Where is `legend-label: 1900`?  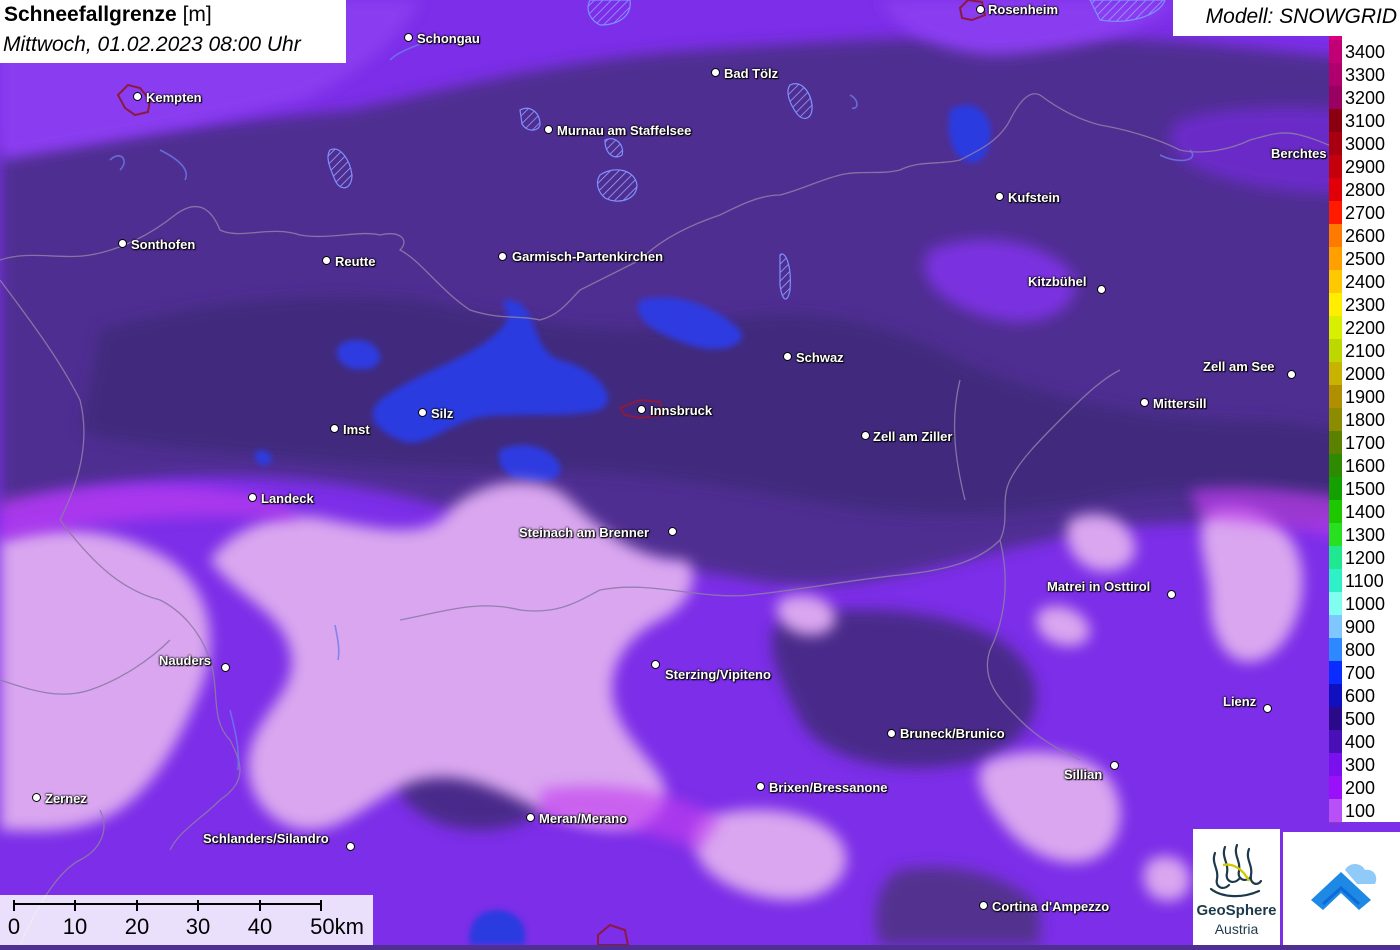 legend-label: 1900 is located at coordinates (1365, 397).